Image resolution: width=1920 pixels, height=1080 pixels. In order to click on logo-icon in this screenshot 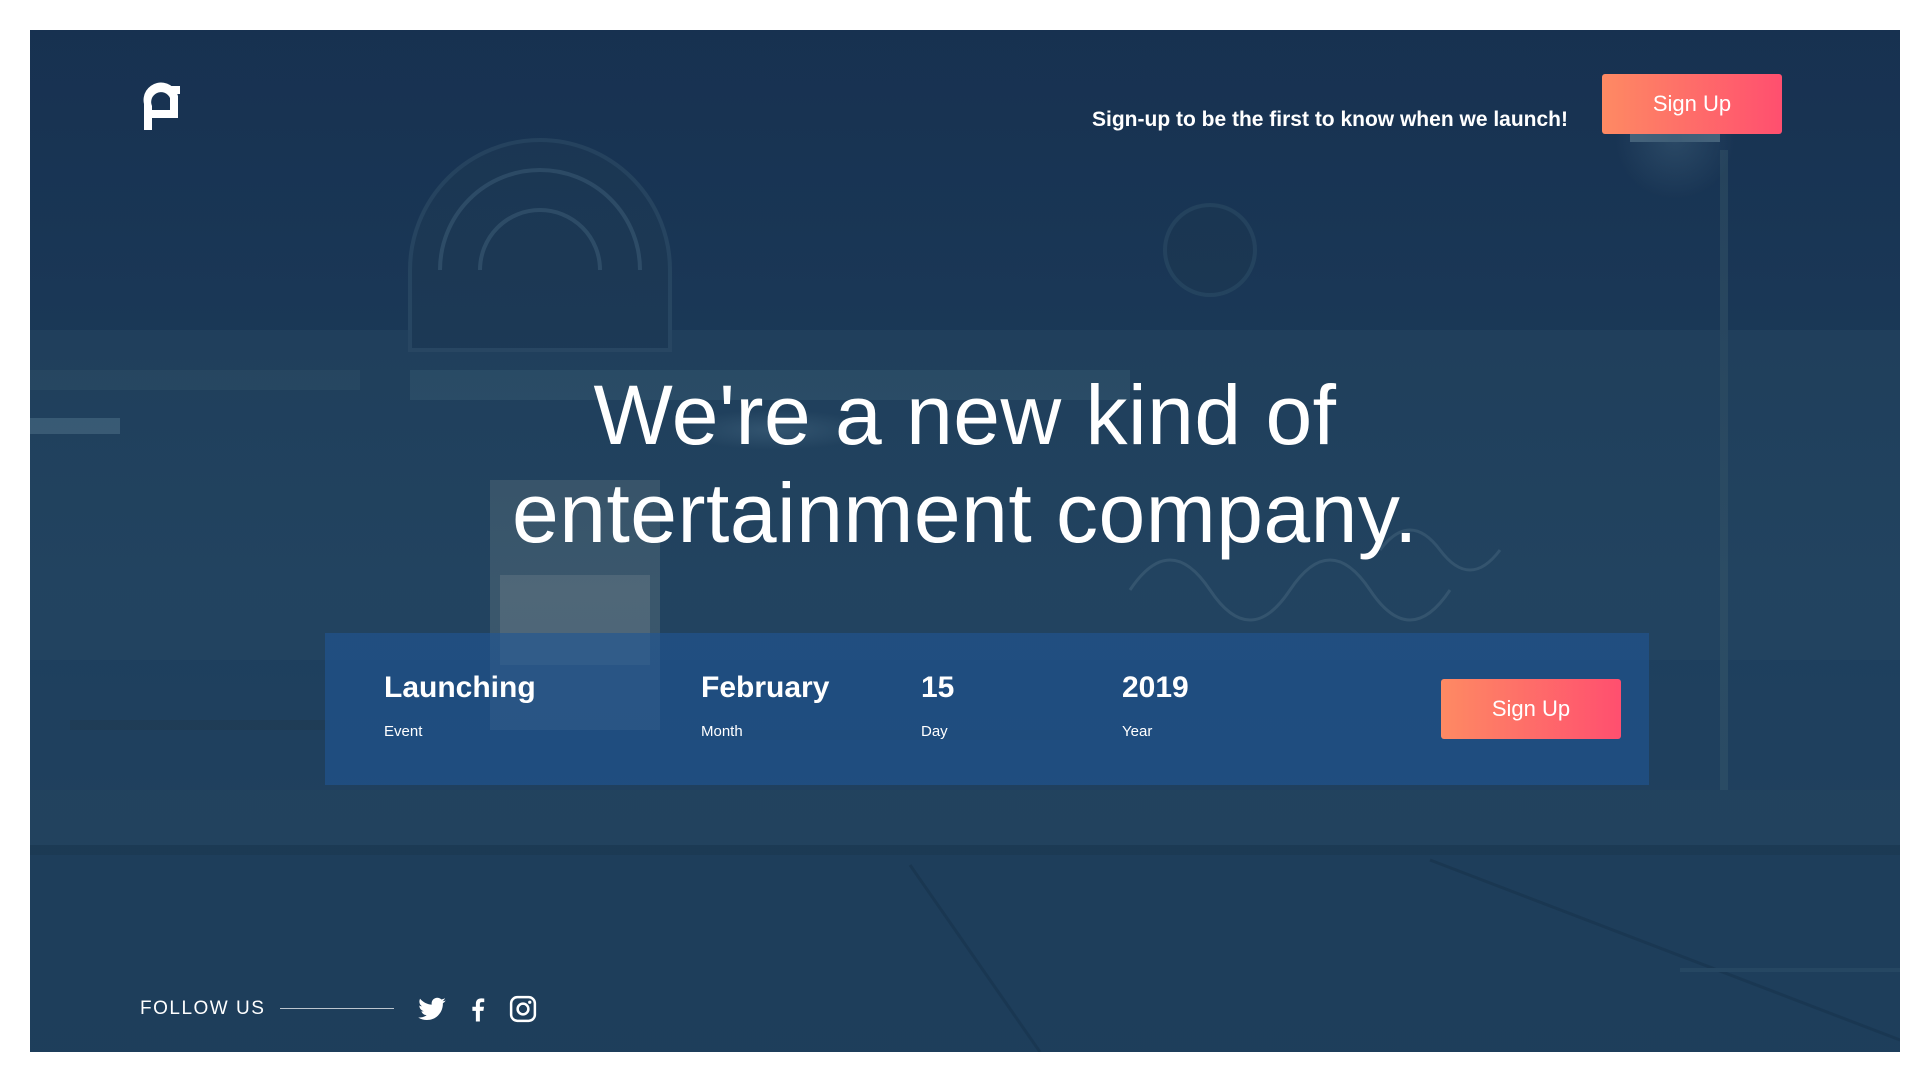, I will do `click(161, 106)`.